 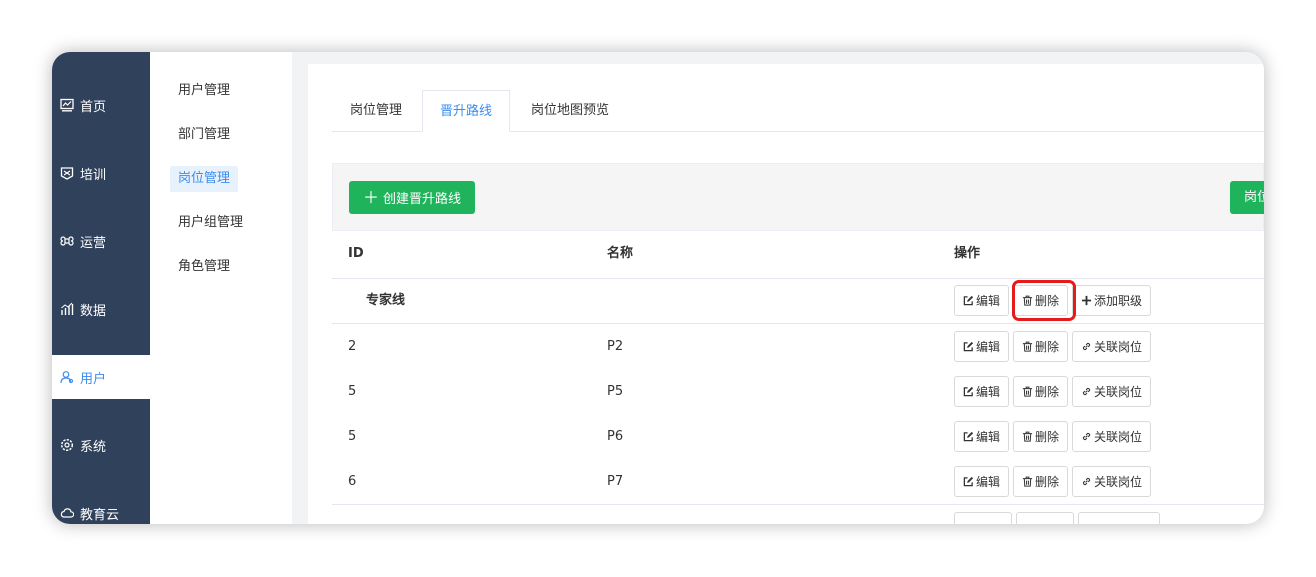 What do you see at coordinates (1119, 518) in the screenshot?
I see `add-level-button` at bounding box center [1119, 518].